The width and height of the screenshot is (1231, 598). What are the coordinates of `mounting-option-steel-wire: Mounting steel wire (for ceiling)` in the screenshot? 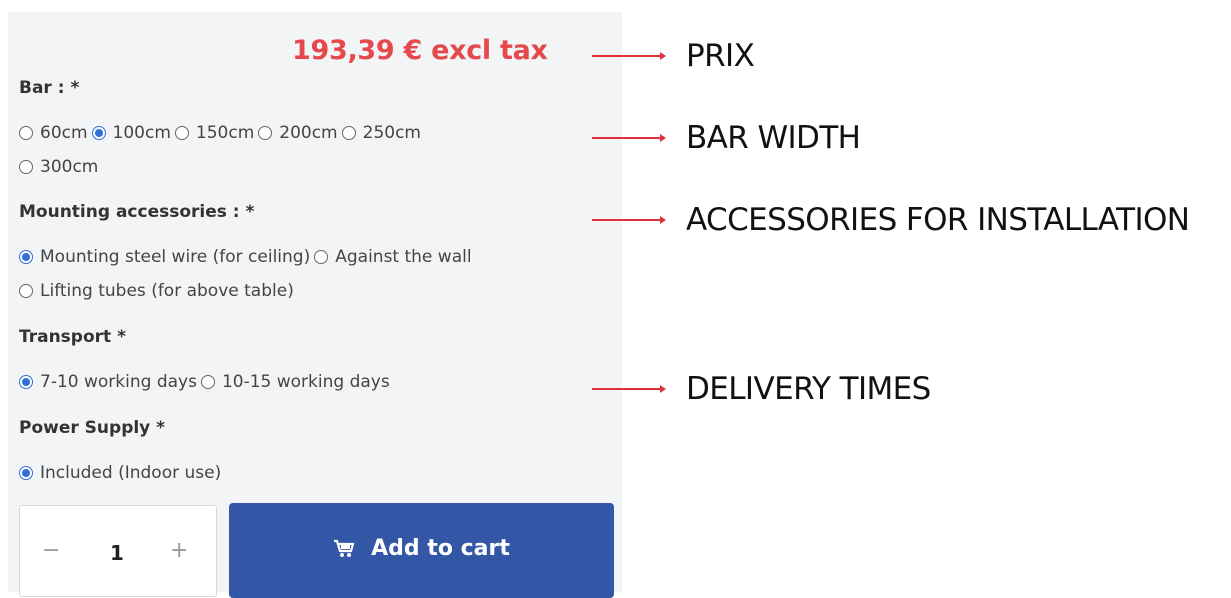 It's located at (164, 257).